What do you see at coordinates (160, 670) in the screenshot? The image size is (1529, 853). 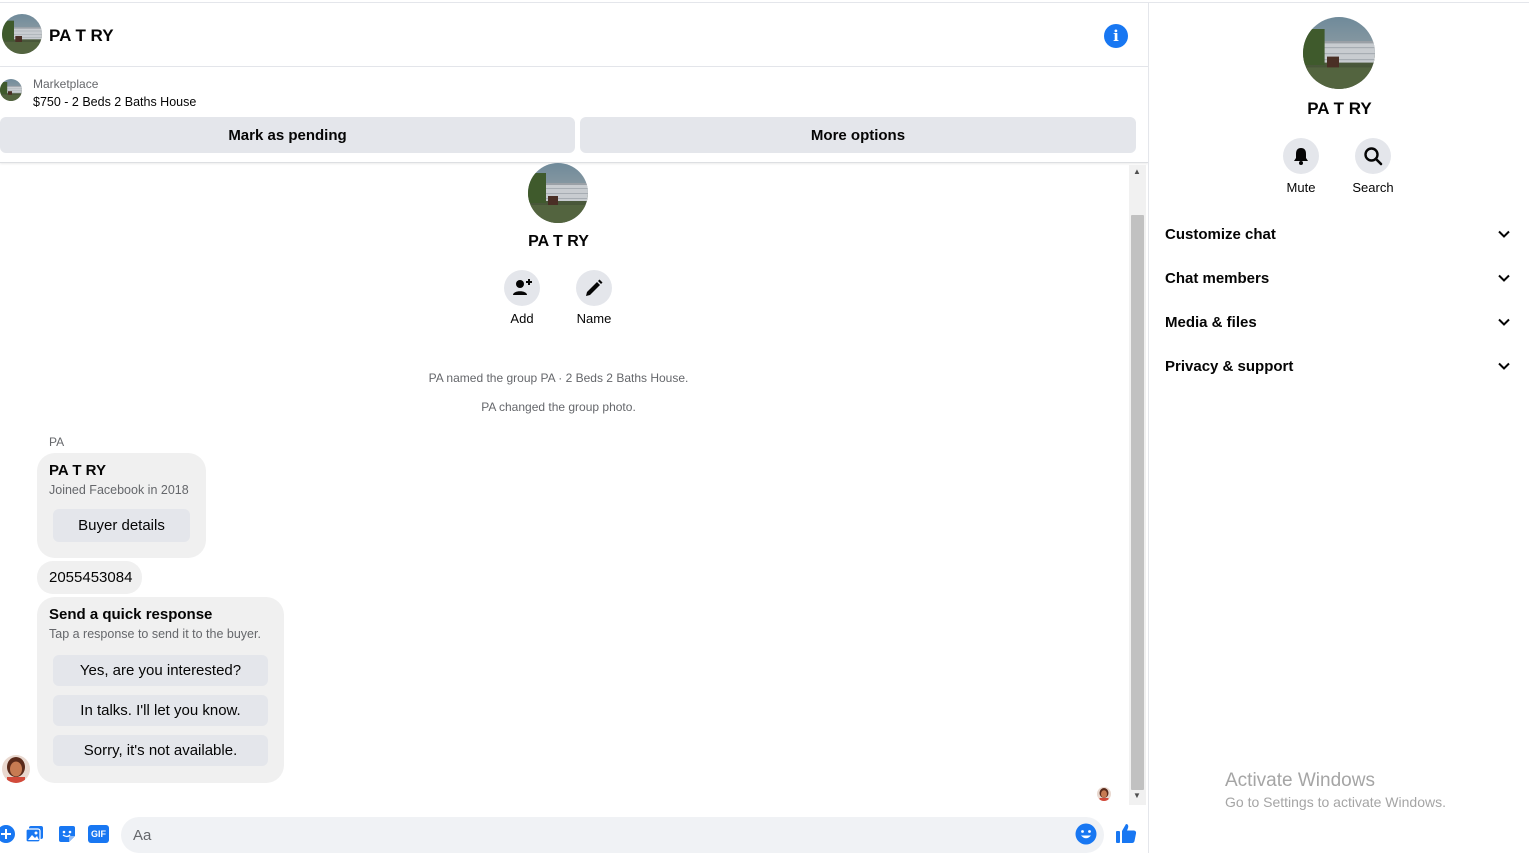 I see `quick-response-option: Yes, are you interested?` at bounding box center [160, 670].